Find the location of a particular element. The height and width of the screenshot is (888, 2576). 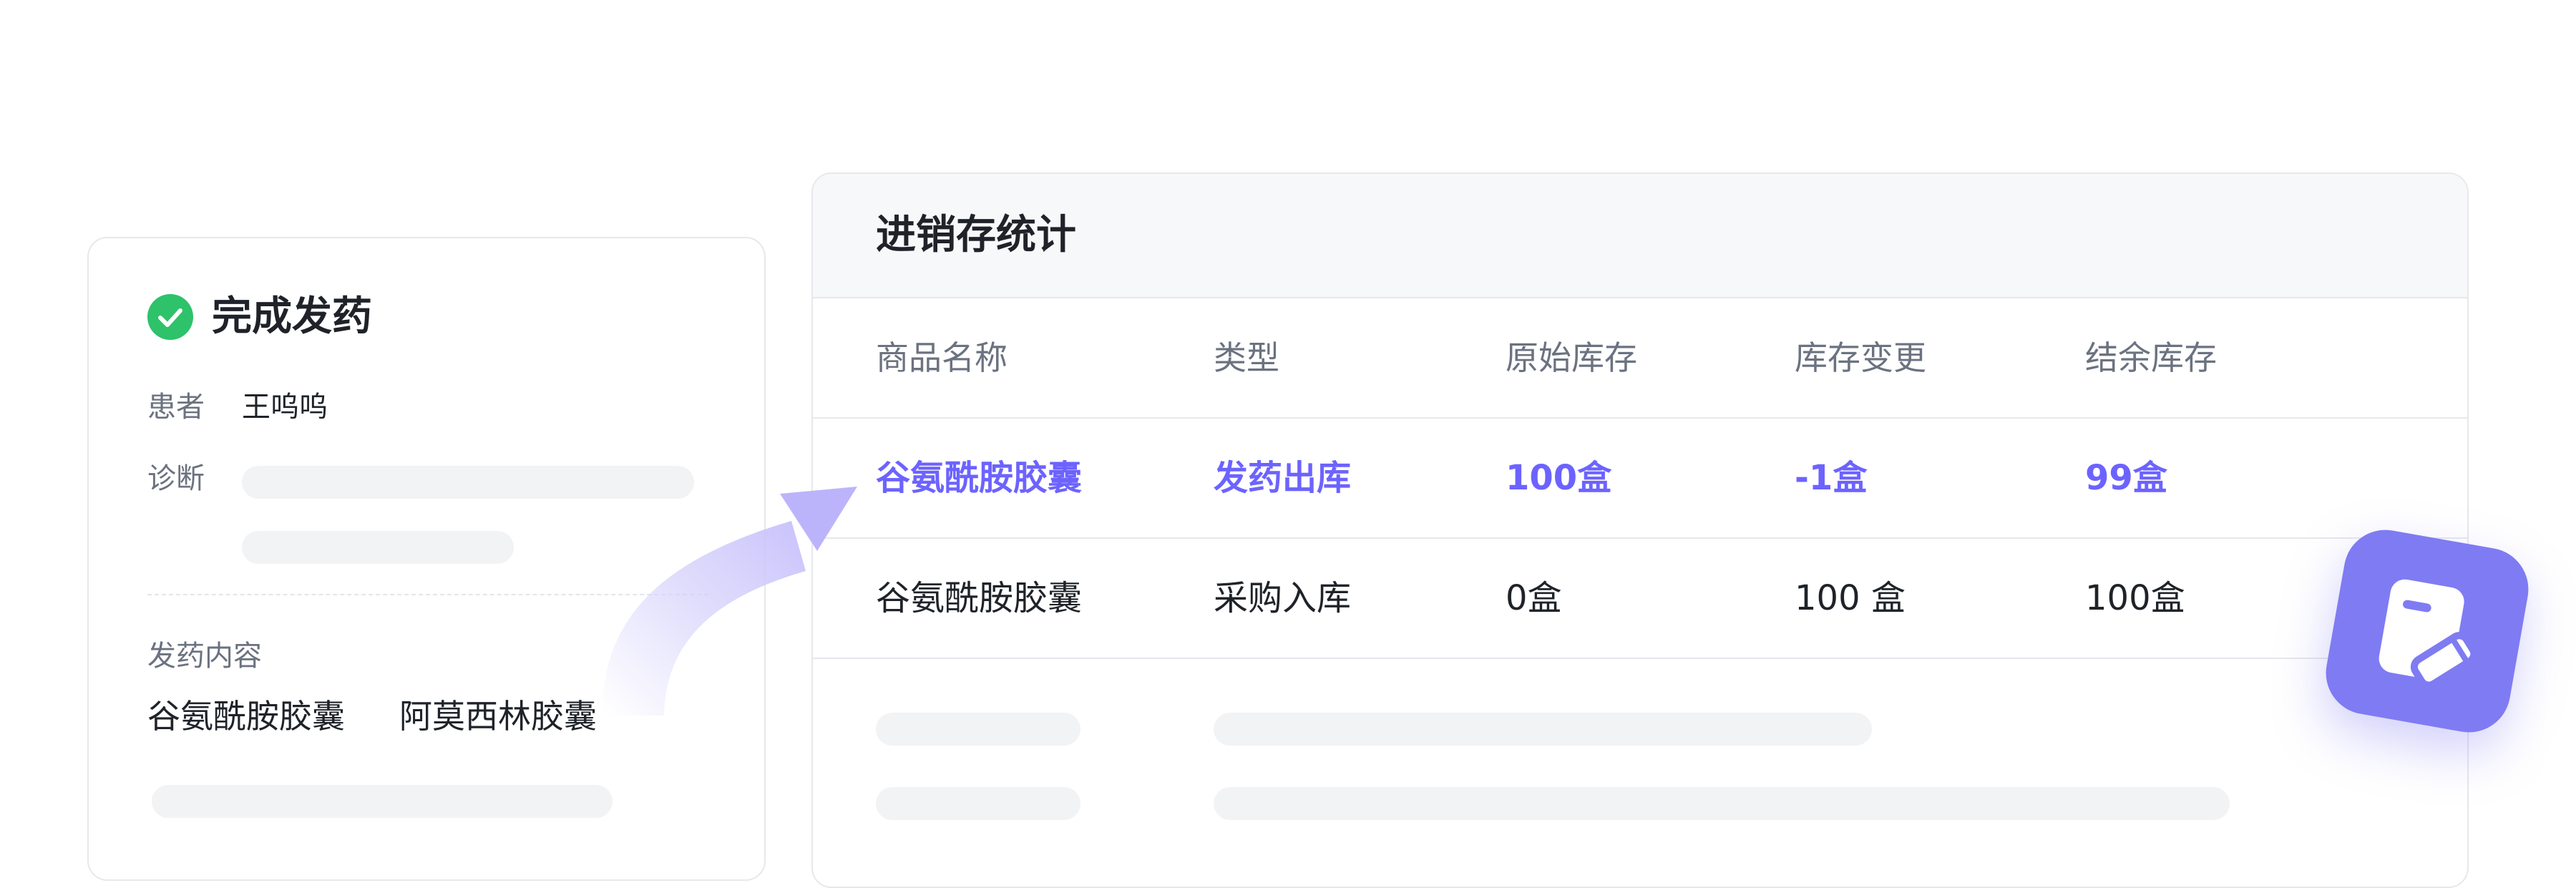

patient-label: 患者 is located at coordinates (176, 407).